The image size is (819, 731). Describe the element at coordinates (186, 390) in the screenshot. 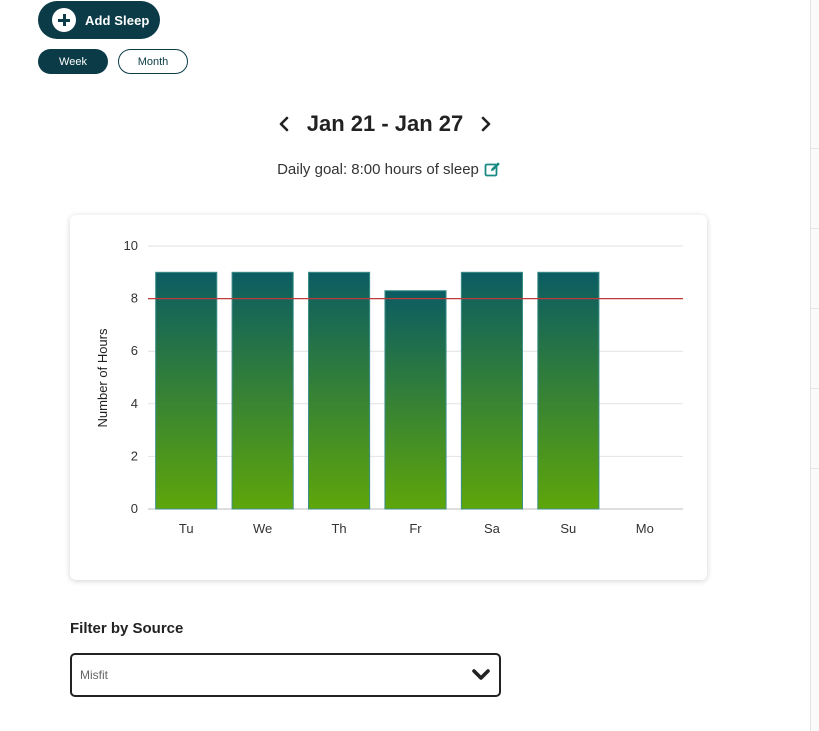

I see `bar-tu` at that location.